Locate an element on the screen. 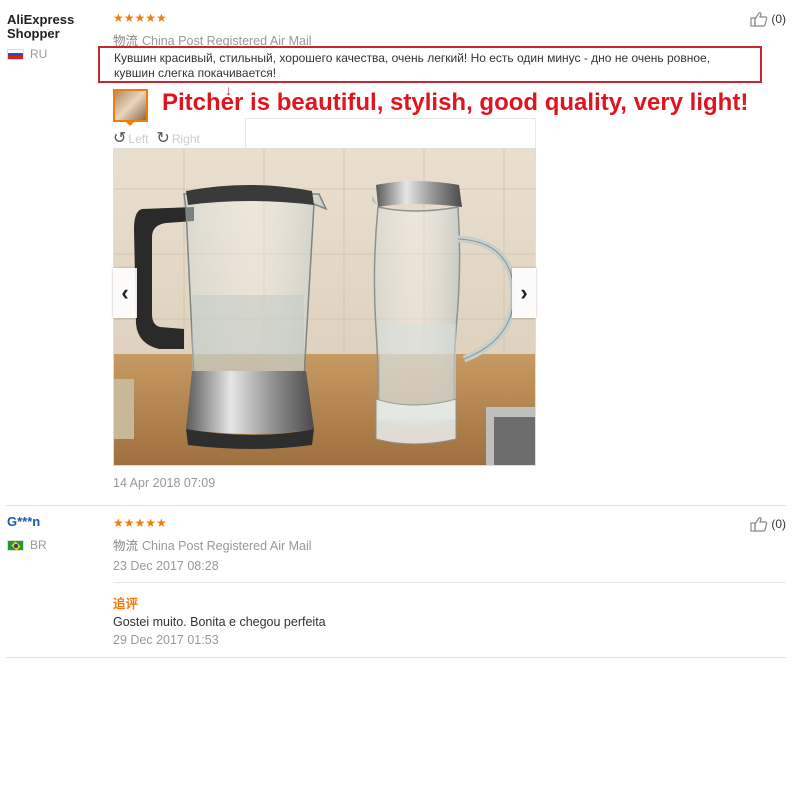 The height and width of the screenshot is (800, 800). thumbnail-pointer is located at coordinates (130, 123).